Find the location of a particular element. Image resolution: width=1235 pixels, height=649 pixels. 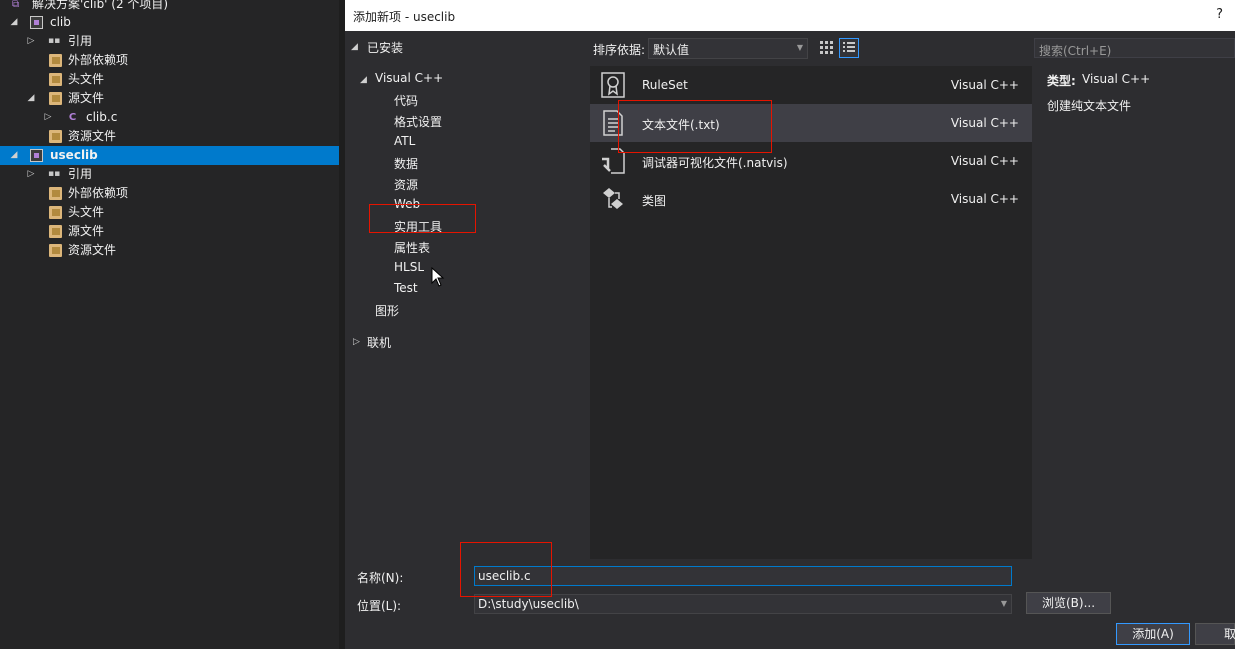

mouse-cursor-icon is located at coordinates (438, 277).